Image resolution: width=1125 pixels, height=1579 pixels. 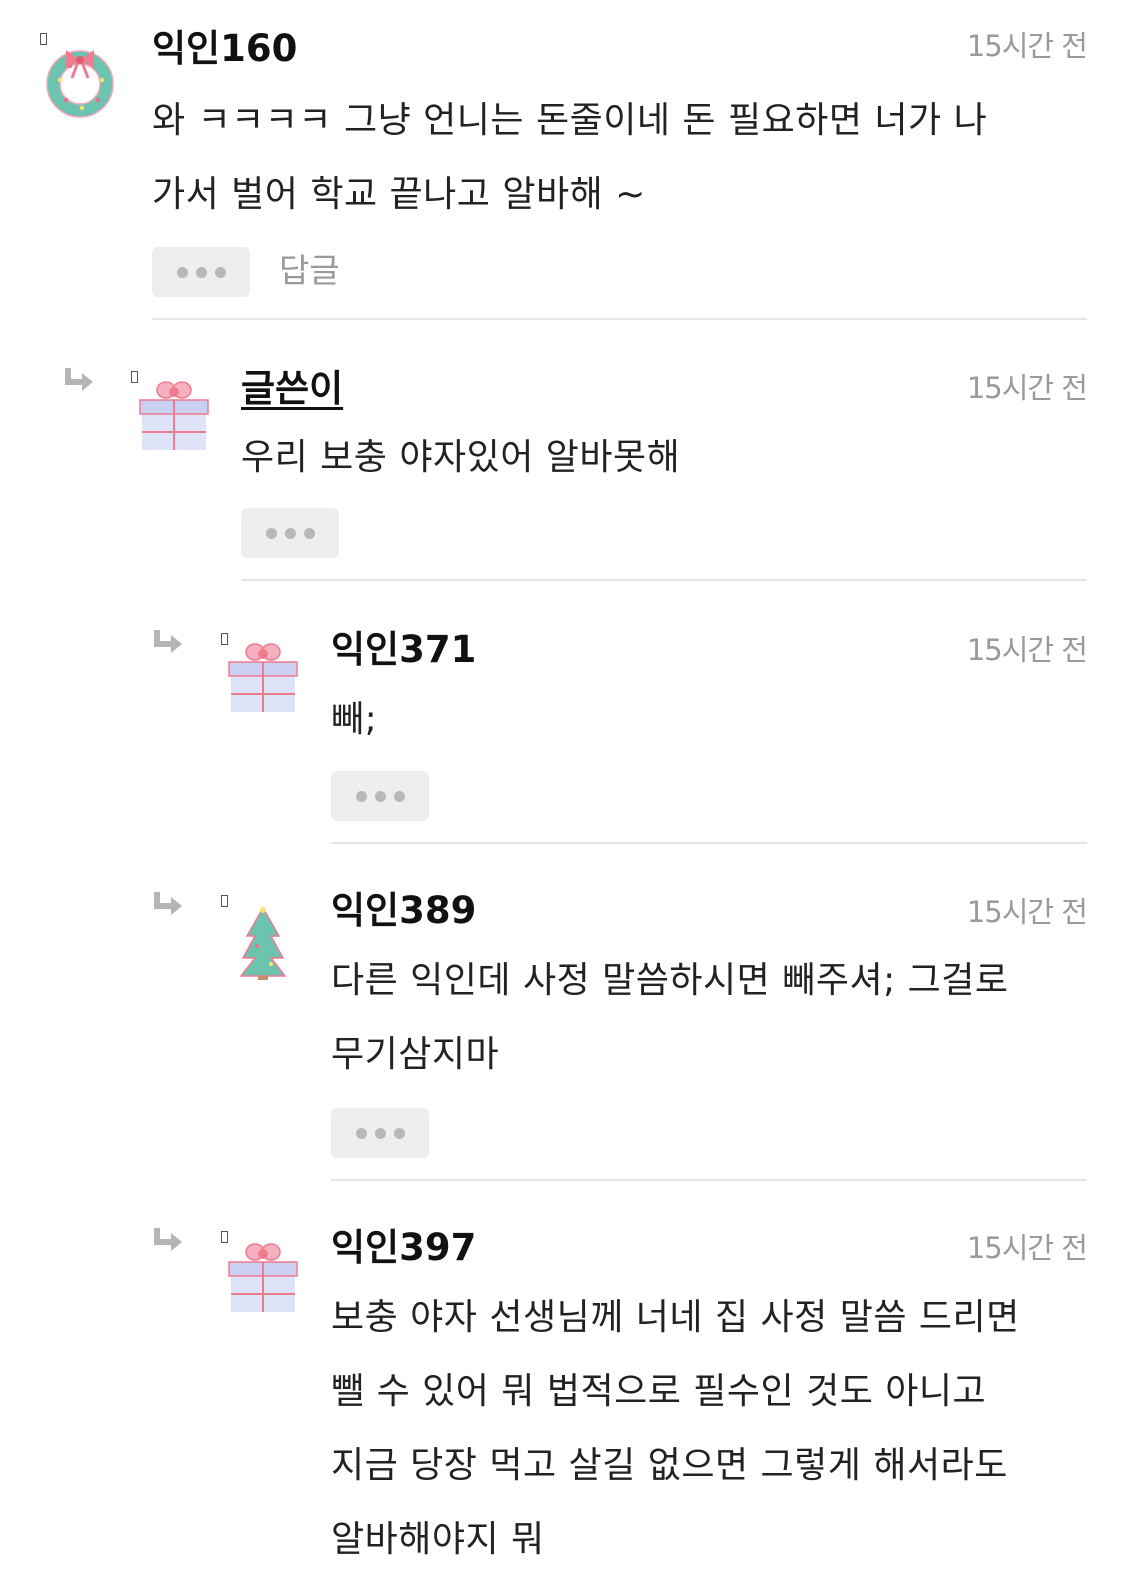 I want to click on comment-text-line: 지금 당장 먹고 살길 없으면 그렇게 해서라도, so click(x=669, y=1465).